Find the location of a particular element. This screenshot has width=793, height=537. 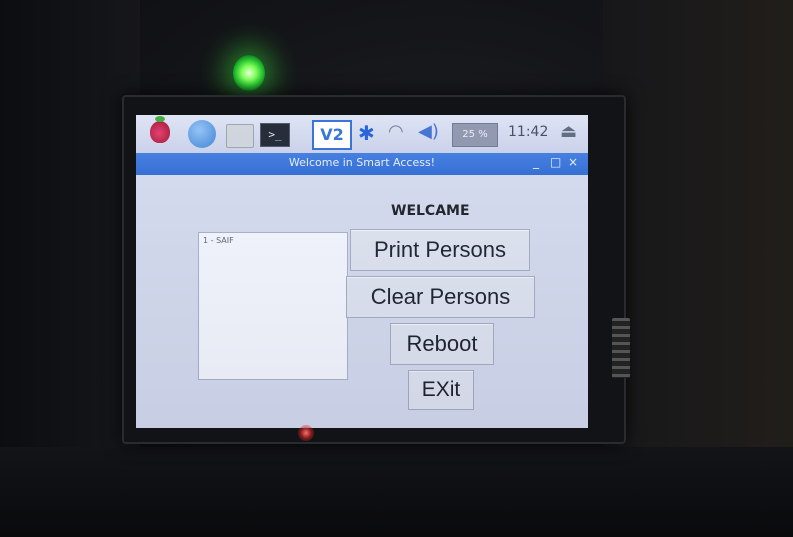

maximize-button: □ is located at coordinates (555, 162).